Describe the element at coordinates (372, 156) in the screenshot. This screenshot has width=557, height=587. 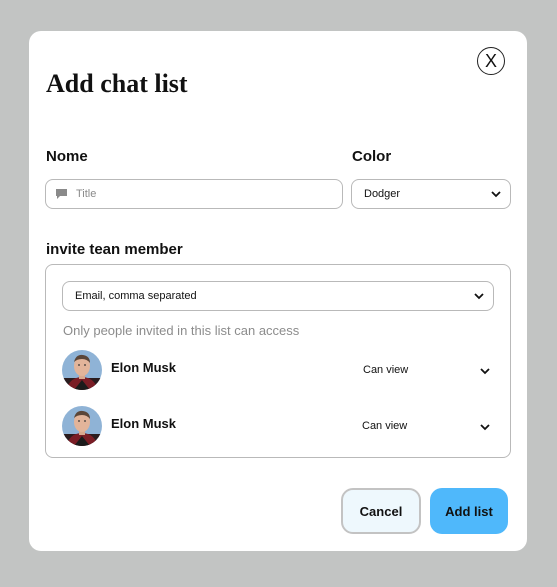
I see `color-label: Color` at that location.